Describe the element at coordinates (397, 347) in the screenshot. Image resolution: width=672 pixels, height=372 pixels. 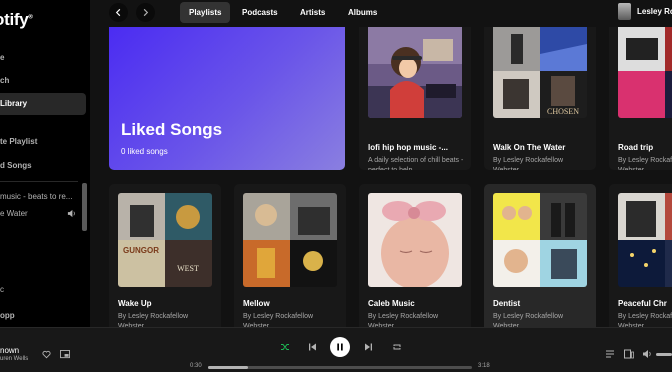
I see `repeat-icon` at that location.